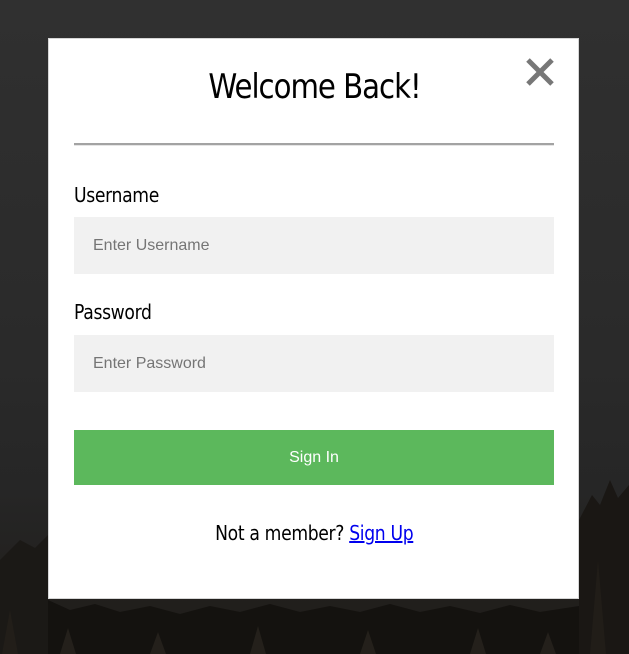  What do you see at coordinates (314, 144) in the screenshot?
I see `title-divider` at bounding box center [314, 144].